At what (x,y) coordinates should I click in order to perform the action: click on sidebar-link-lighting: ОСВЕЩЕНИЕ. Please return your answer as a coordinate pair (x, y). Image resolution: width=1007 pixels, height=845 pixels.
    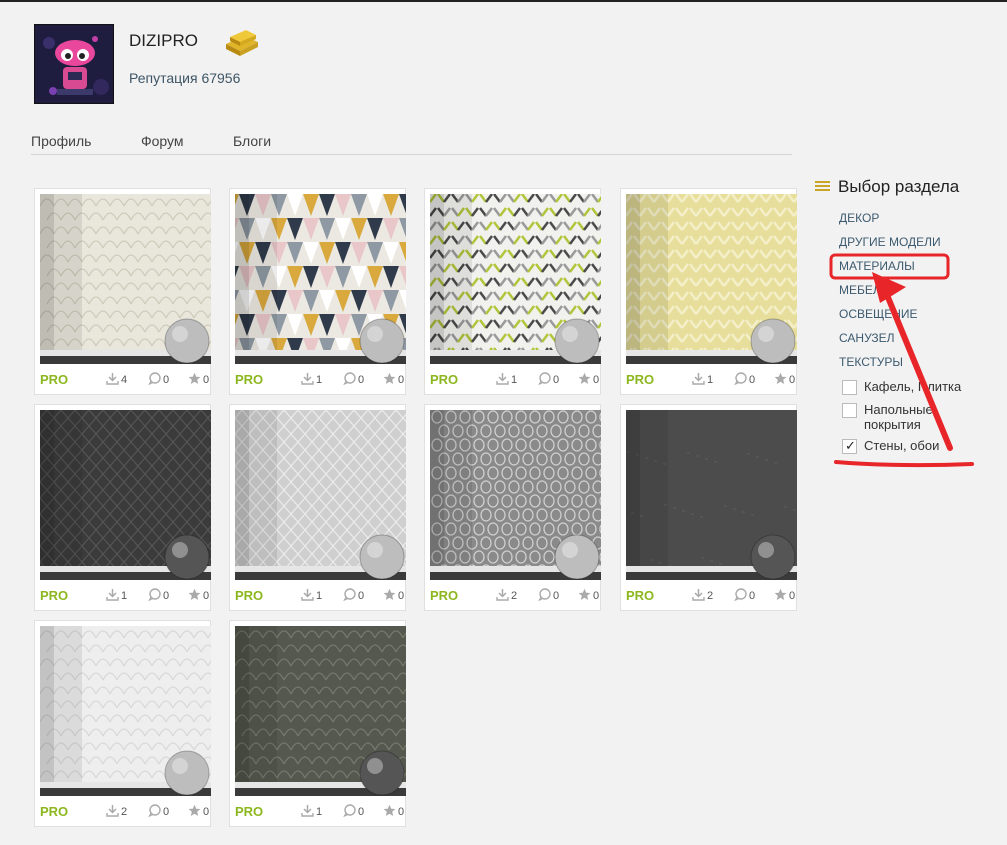
    Looking at the image, I should click on (878, 314).